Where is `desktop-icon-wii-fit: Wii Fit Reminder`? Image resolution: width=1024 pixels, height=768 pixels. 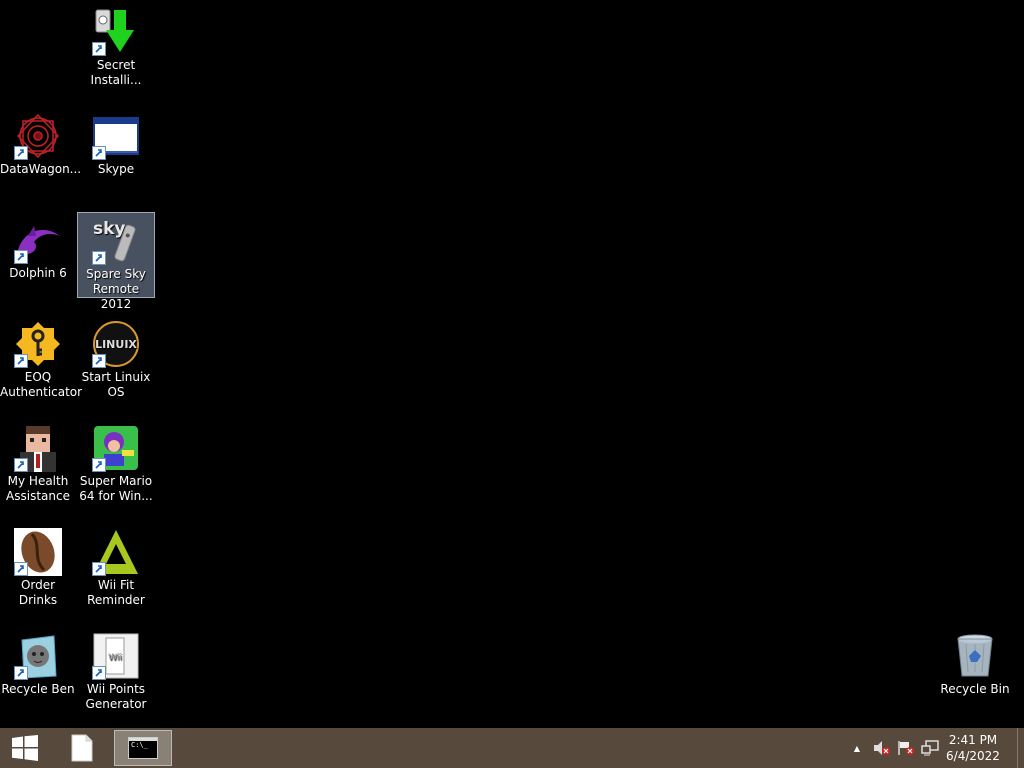 desktop-icon-wii-fit: Wii Fit Reminder is located at coordinates (116, 566).